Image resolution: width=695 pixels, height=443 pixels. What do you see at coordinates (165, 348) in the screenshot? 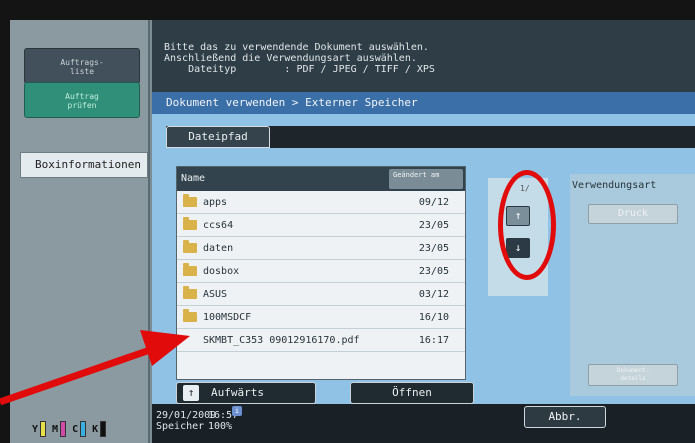
I see `annotation-arrow-head` at bounding box center [165, 348].